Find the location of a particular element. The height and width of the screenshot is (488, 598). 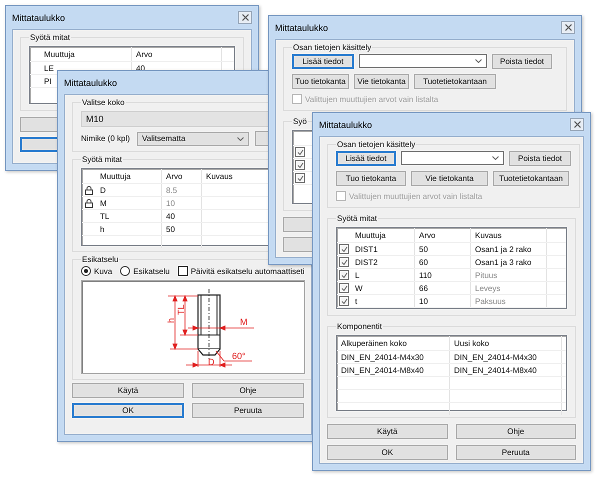

dimension-label: TL is located at coordinates (181, 309).